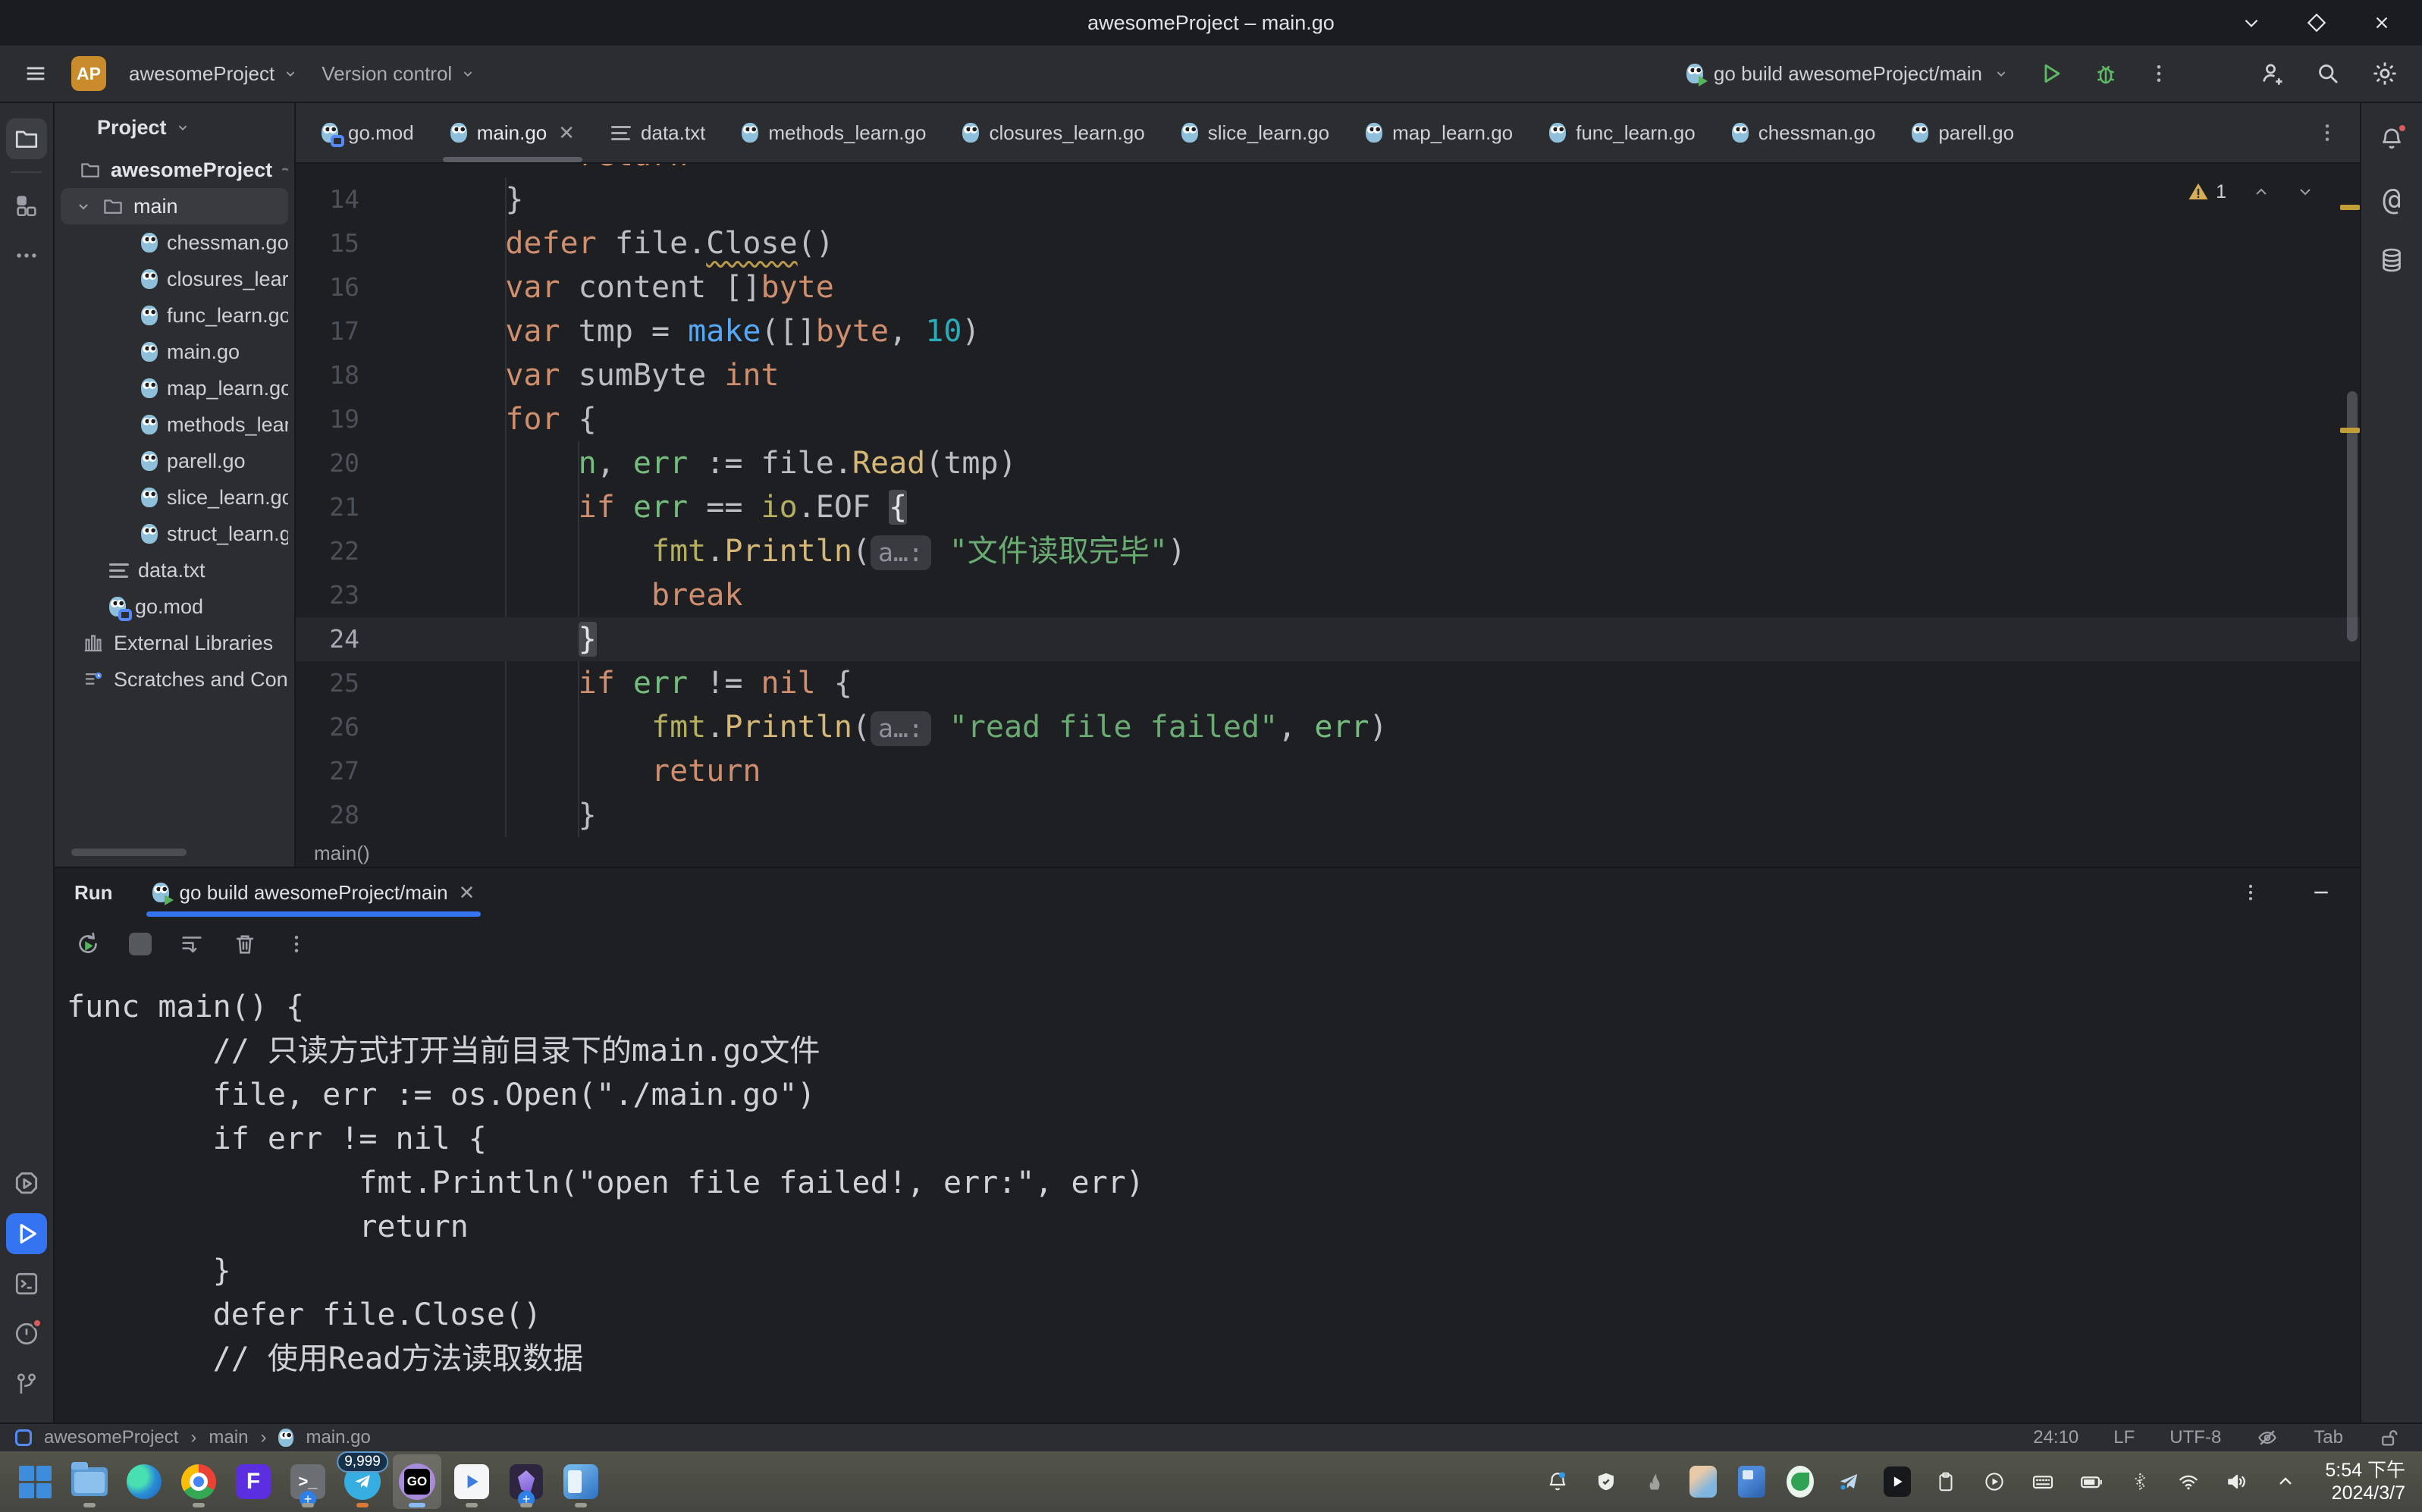 The image size is (2422, 1512). What do you see at coordinates (83, 206) in the screenshot?
I see `chevron-down-icon` at bounding box center [83, 206].